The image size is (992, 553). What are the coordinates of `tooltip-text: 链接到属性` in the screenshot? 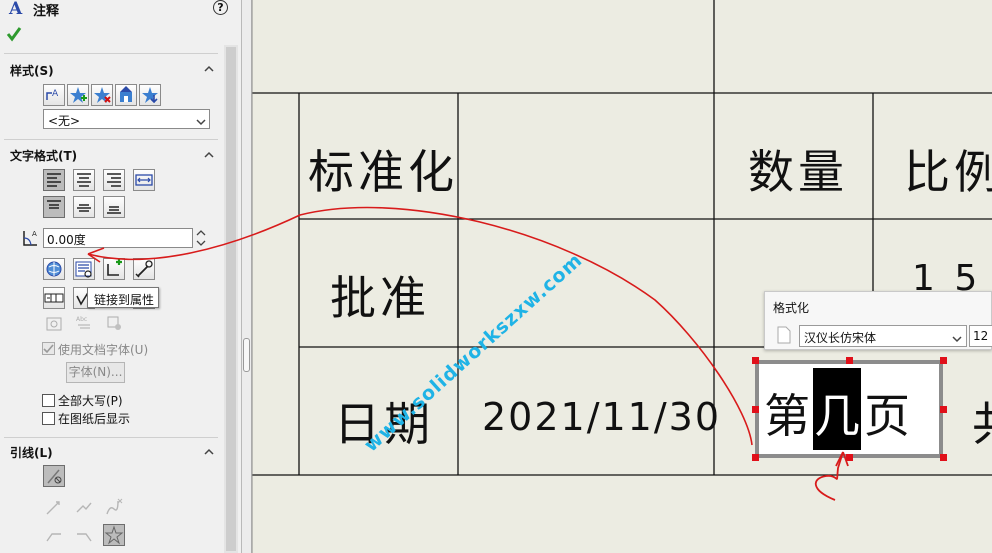 It's located at (124, 300).